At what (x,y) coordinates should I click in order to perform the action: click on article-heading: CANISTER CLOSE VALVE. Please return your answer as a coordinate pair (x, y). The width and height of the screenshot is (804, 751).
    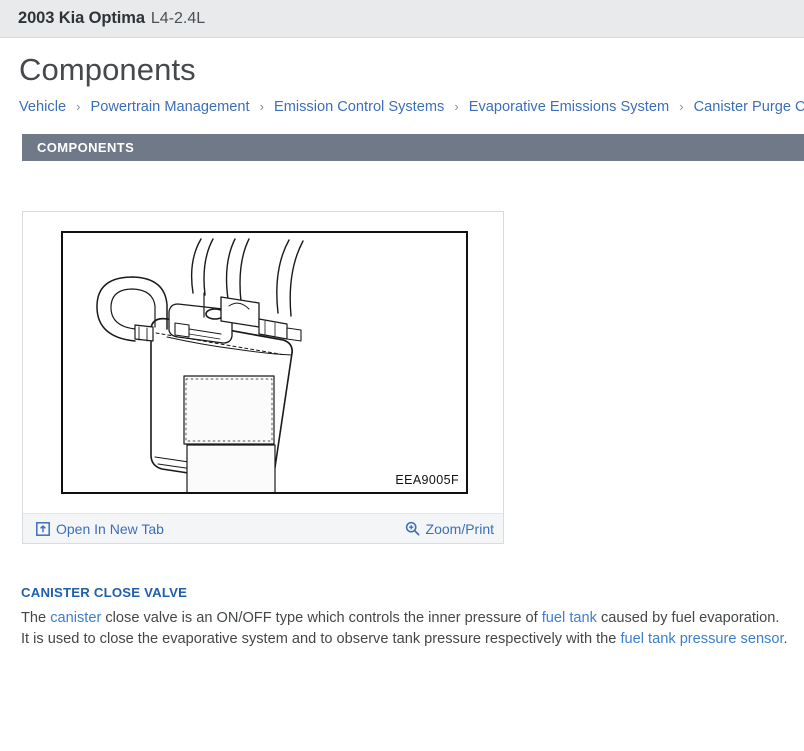
    Looking at the image, I should click on (104, 592).